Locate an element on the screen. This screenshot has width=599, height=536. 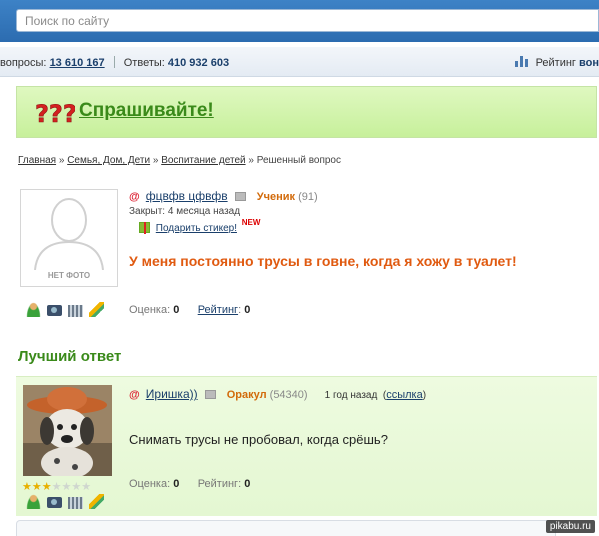
stats-divider is located at coordinates (114, 62).